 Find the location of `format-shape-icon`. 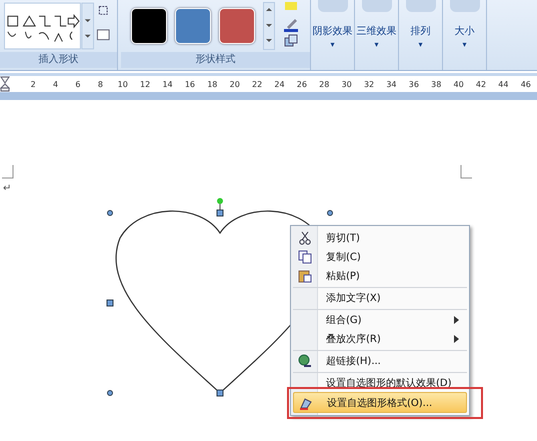

format-shape-icon is located at coordinates (306, 403).